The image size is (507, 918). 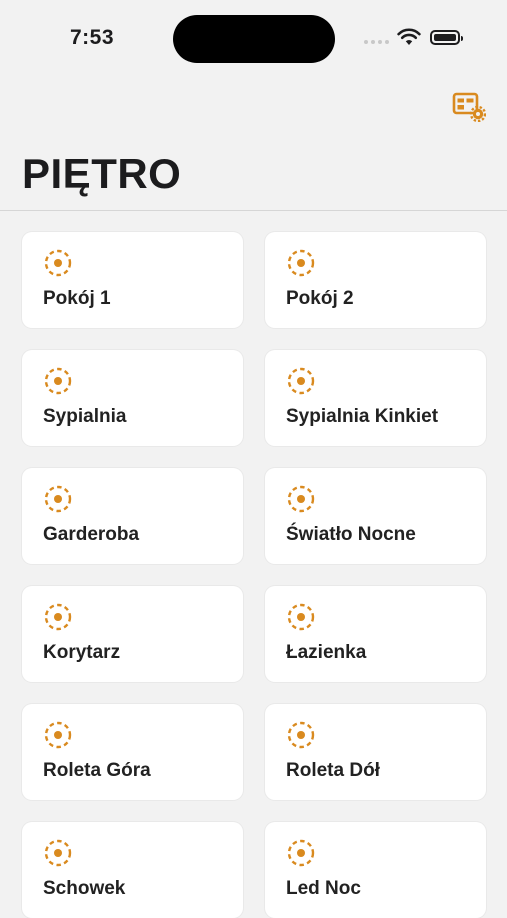 What do you see at coordinates (91, 534) in the screenshot?
I see `device-tile-label: Garderoba` at bounding box center [91, 534].